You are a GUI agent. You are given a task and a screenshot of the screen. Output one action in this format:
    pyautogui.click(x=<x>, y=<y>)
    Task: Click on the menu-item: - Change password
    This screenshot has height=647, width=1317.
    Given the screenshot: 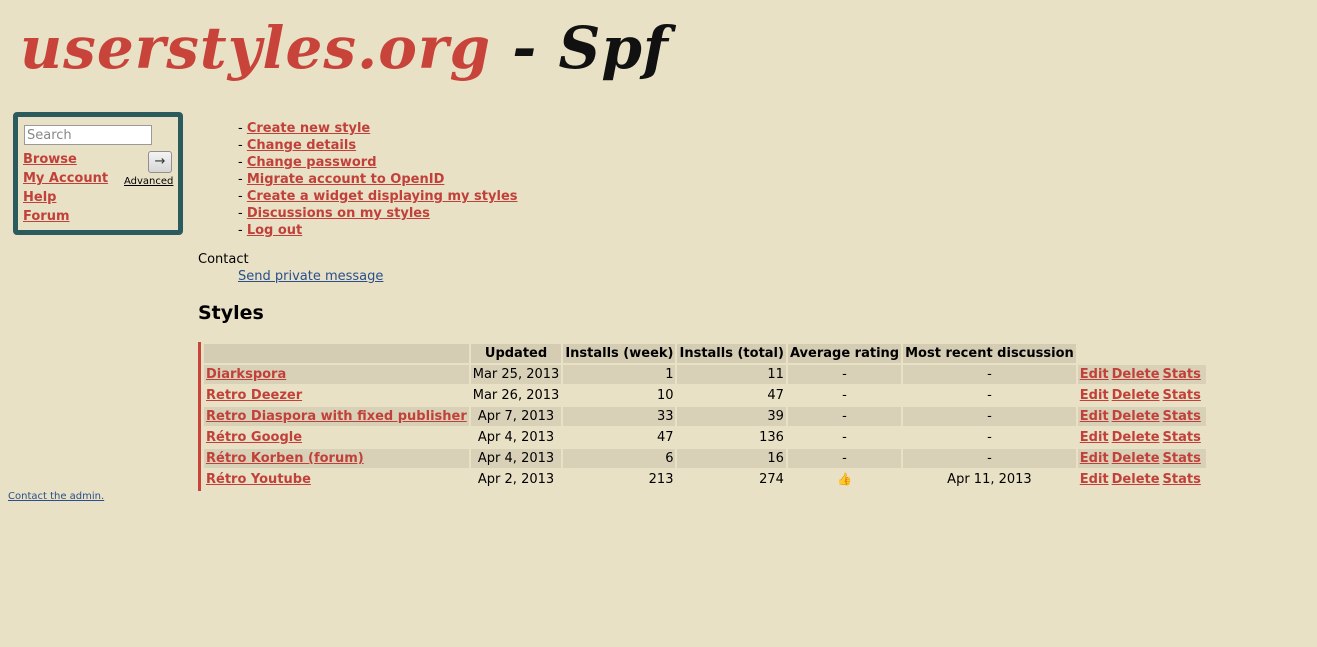 What is the action you would take?
    pyautogui.click(x=378, y=162)
    